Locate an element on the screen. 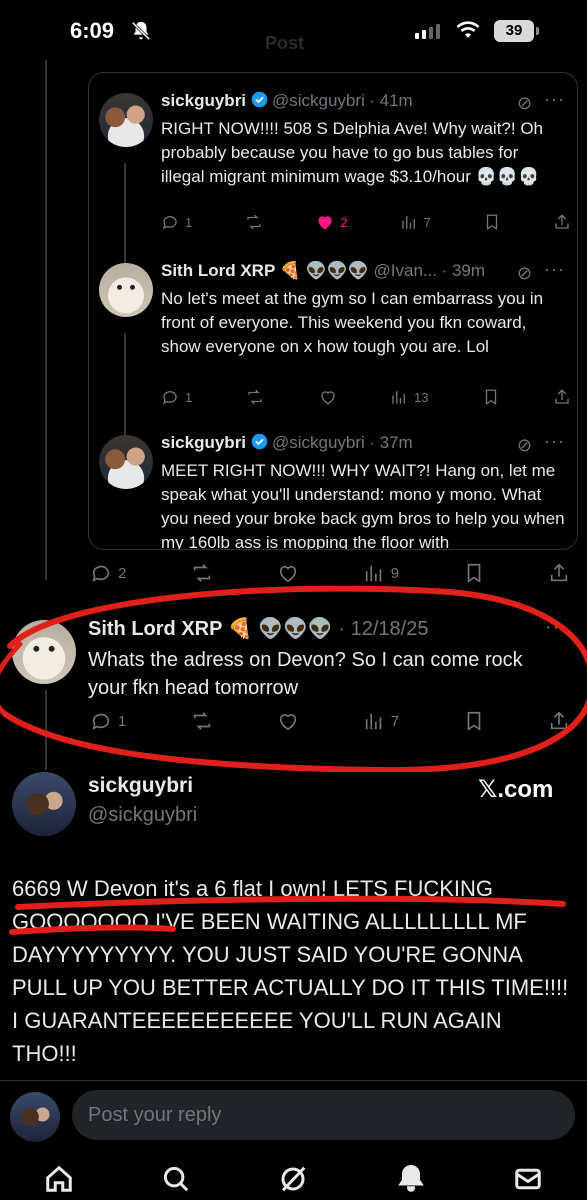 This screenshot has width=587, height=1200. thread-line-outer is located at coordinates (46, 320).